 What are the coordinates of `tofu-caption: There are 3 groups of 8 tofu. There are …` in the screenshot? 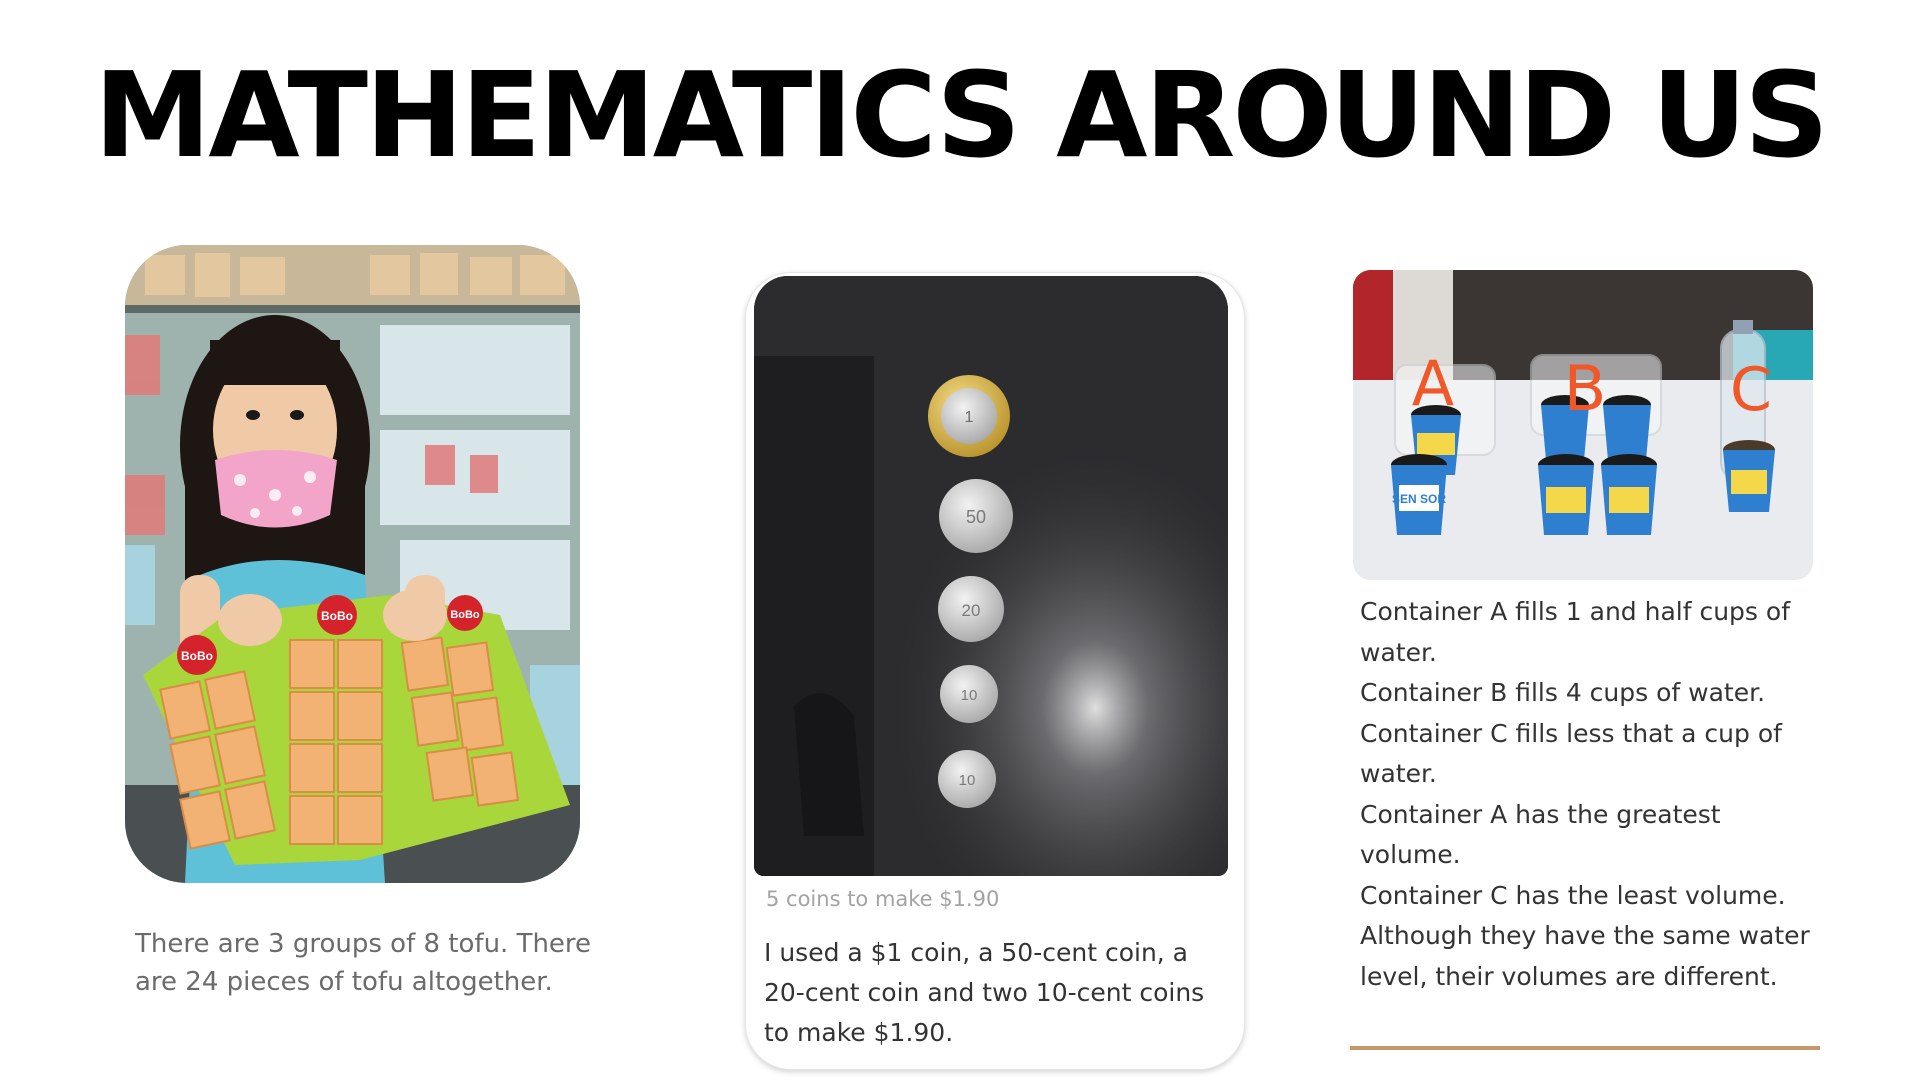 It's located at (363, 963).